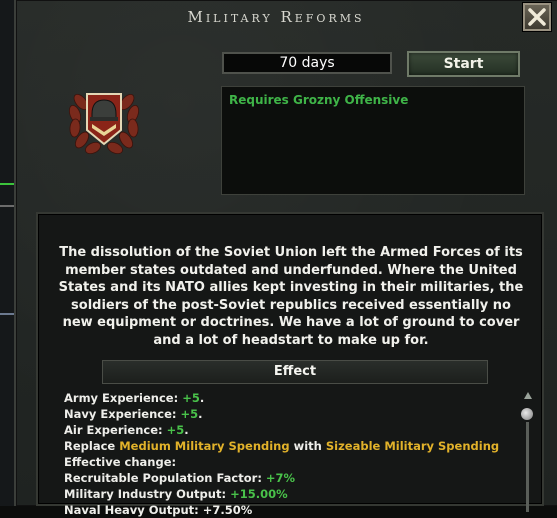 This screenshot has width=557, height=518. I want to click on effect-army-experience: Army Experience: +5., so click(134, 398).